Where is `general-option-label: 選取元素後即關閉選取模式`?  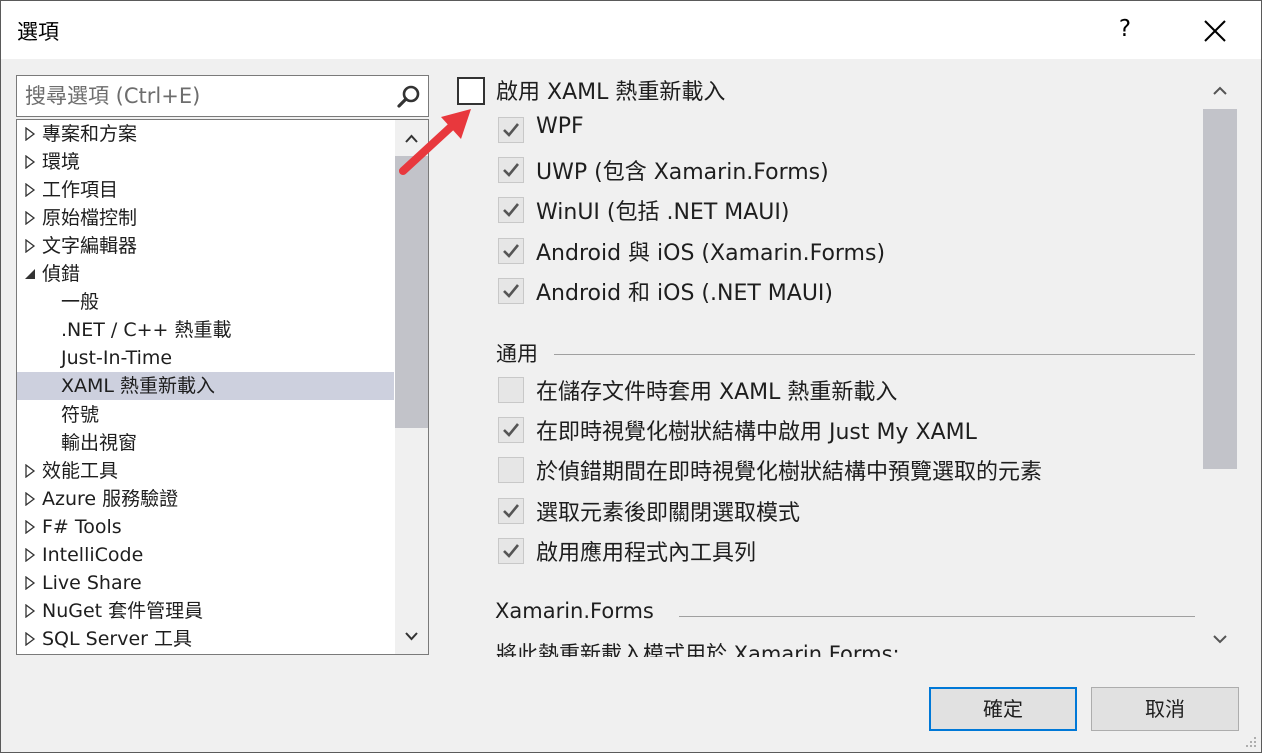
general-option-label: 選取元素後即關閉選取模式 is located at coordinates (668, 513).